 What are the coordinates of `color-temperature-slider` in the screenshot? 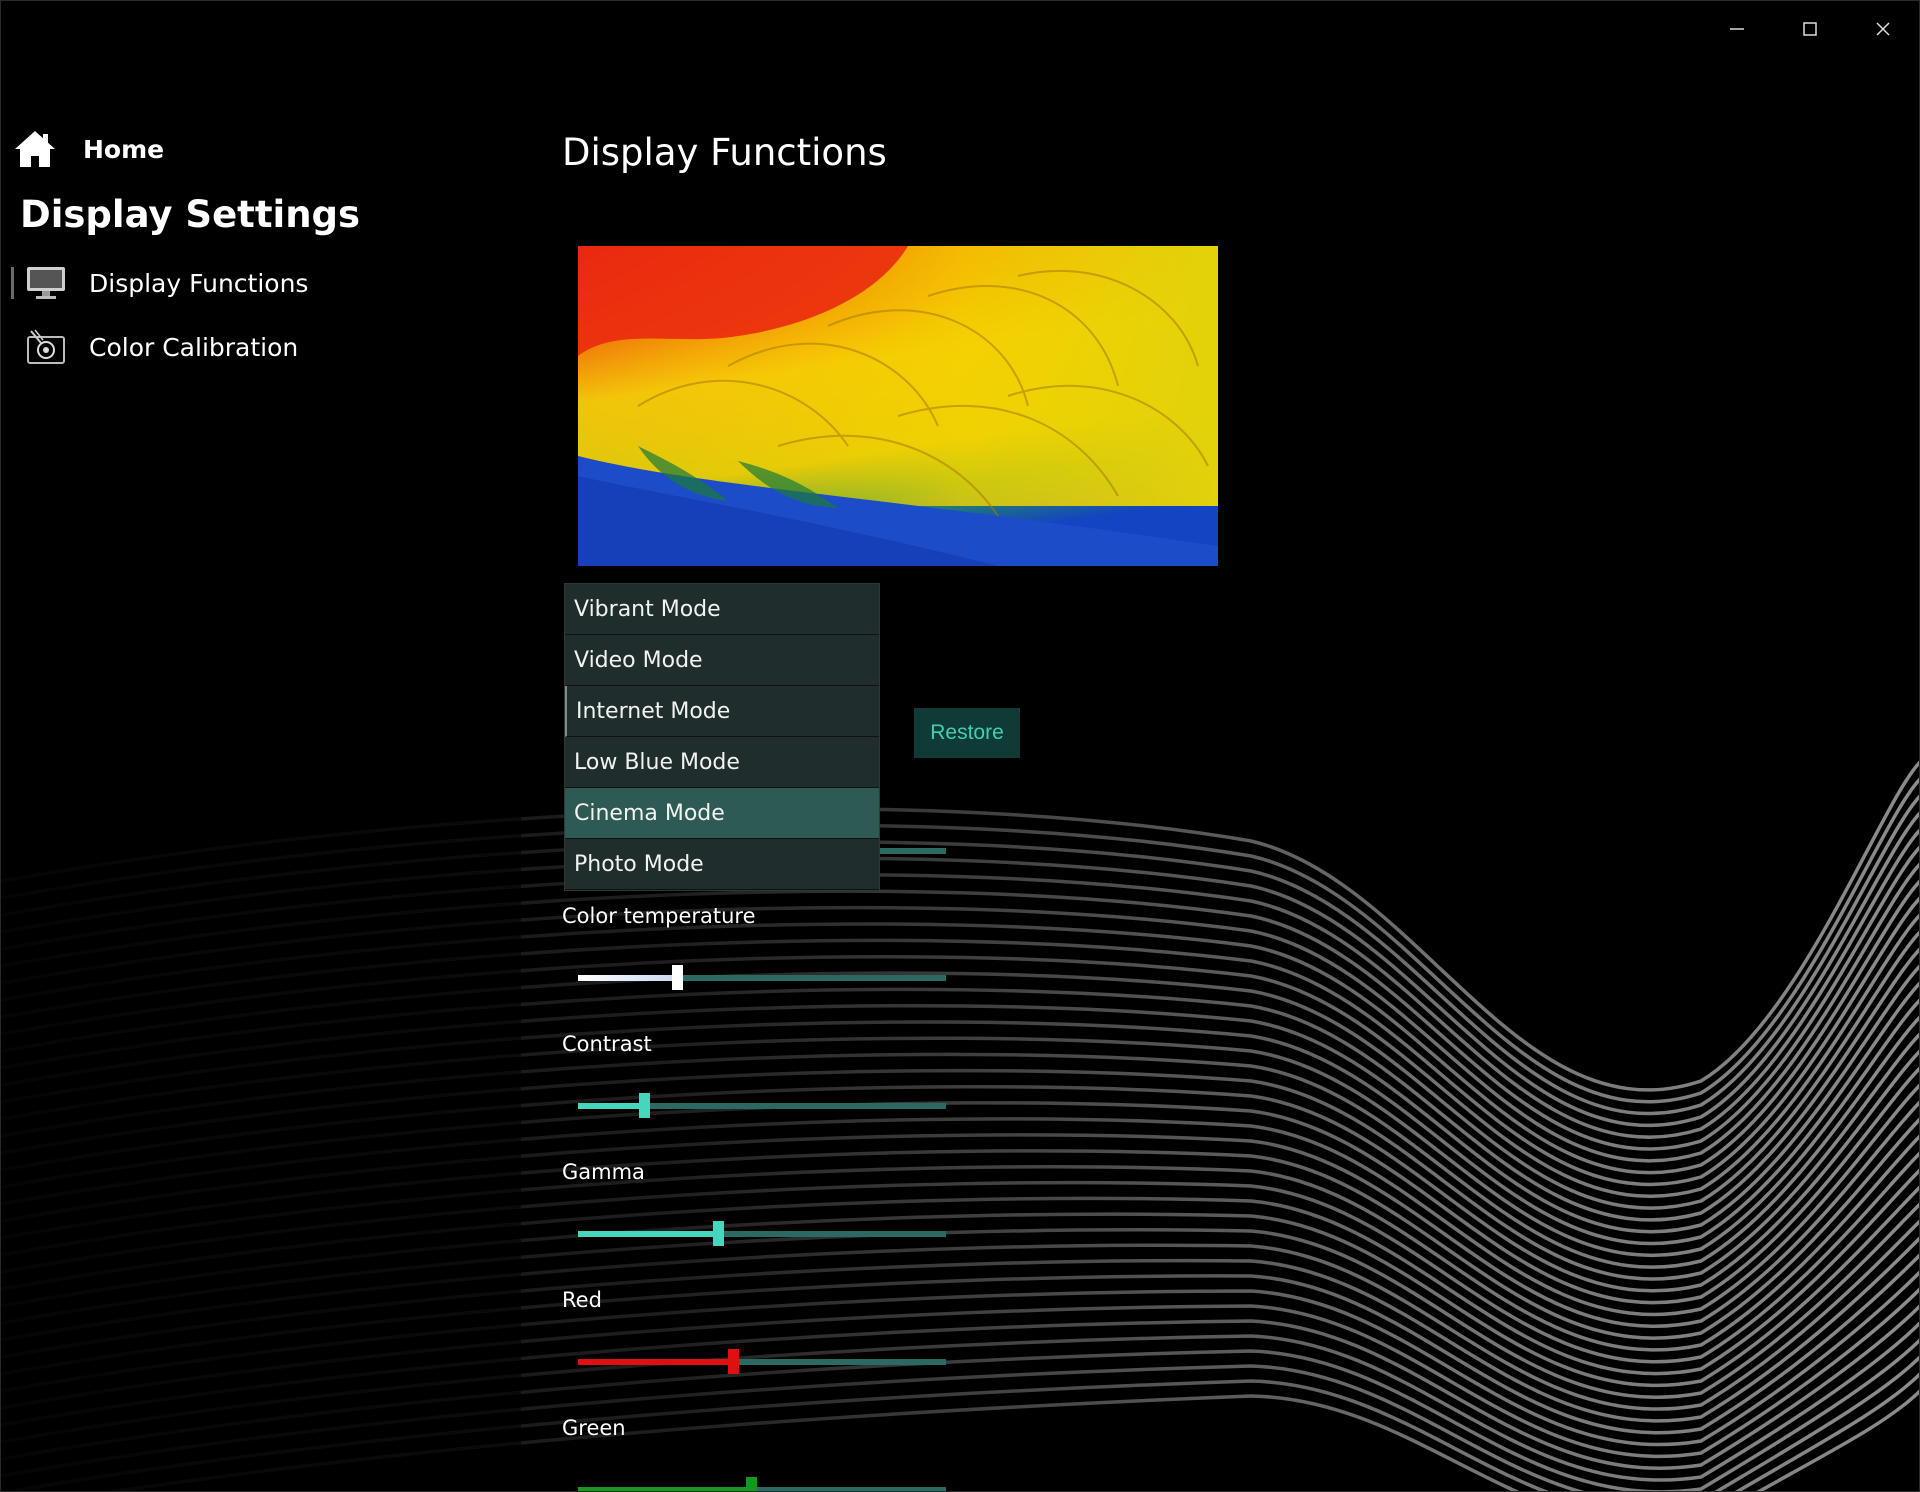 It's located at (762, 977).